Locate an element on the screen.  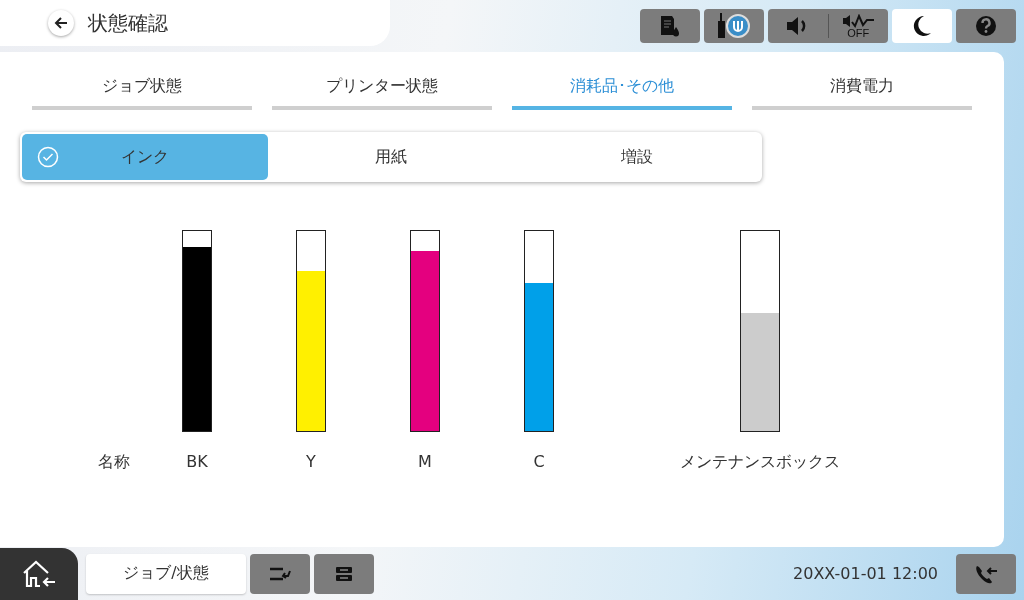
job-status-button: ジョブ/状態 is located at coordinates (166, 573).